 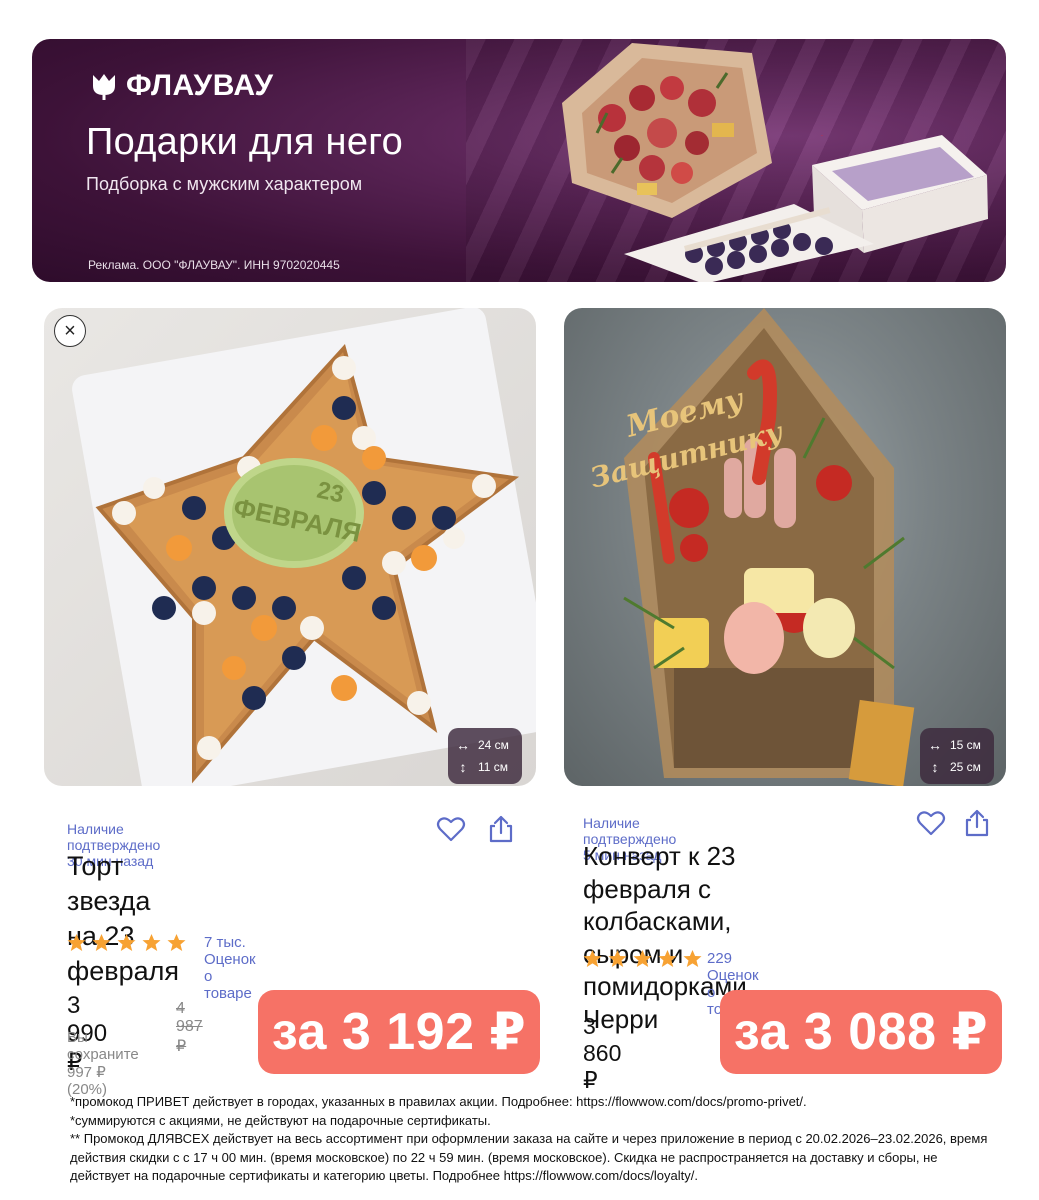 I want to click on current-price: 3 860 ₽, so click(x=602, y=1053).